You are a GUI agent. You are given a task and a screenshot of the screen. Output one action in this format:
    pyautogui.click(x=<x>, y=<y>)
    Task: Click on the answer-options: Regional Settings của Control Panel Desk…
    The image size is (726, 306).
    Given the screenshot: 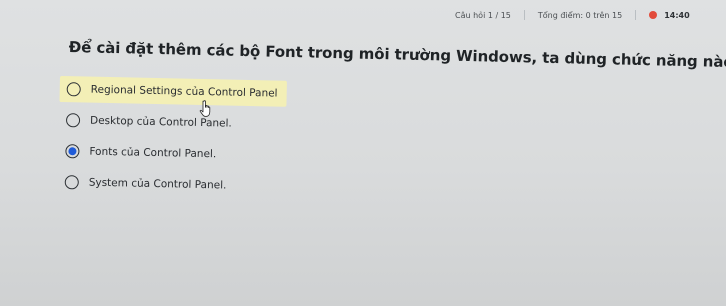 What is the action you would take?
    pyautogui.click(x=178, y=140)
    